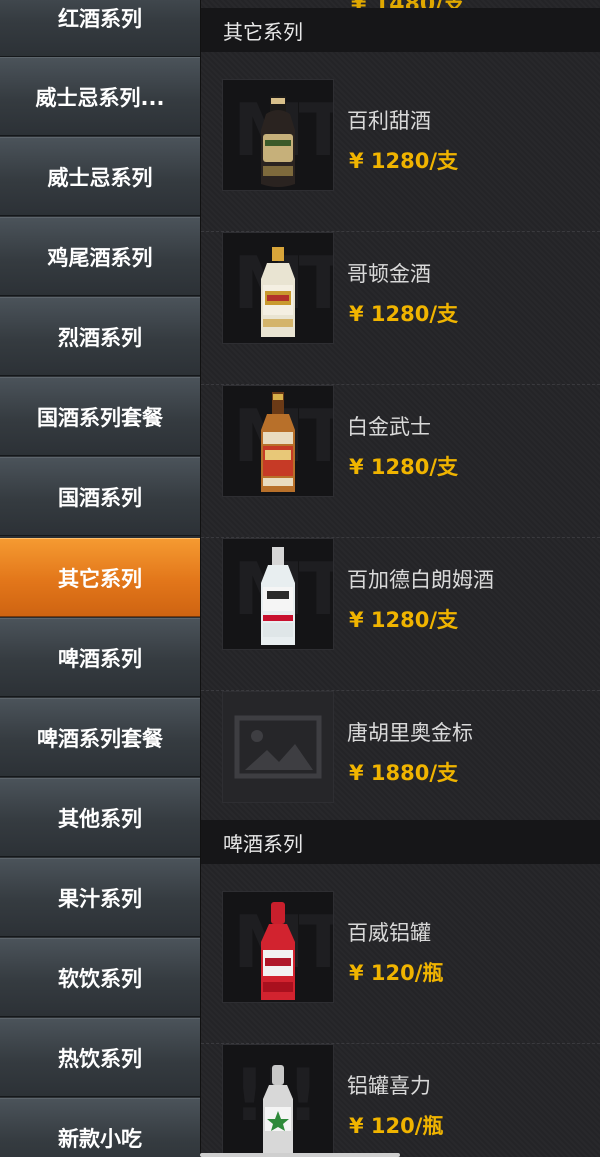 The height and width of the screenshot is (1157, 600). Describe the element at coordinates (278, 1110) in the screenshot. I see `heineken-bottle-icon` at that location.